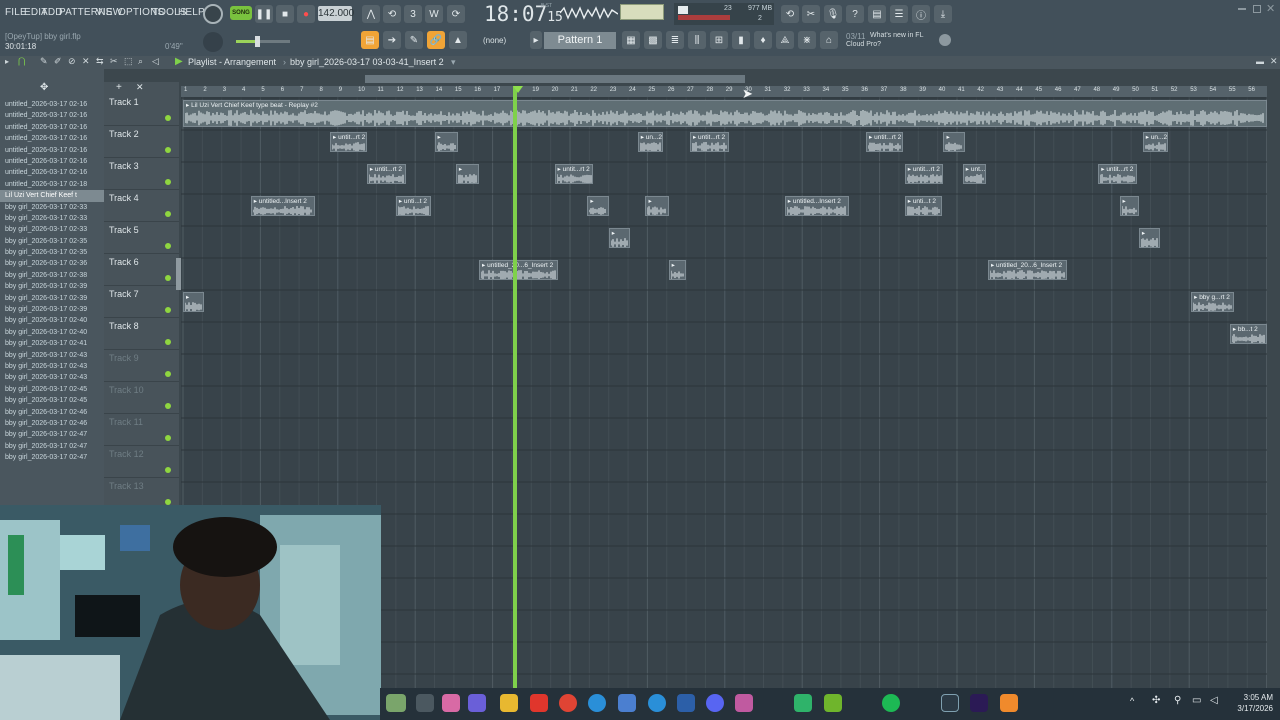 The width and height of the screenshot is (1280, 720). Describe the element at coordinates (282, 206) in the screenshot. I see `audio-clip: ▸ untitled...Insert 2` at that location.